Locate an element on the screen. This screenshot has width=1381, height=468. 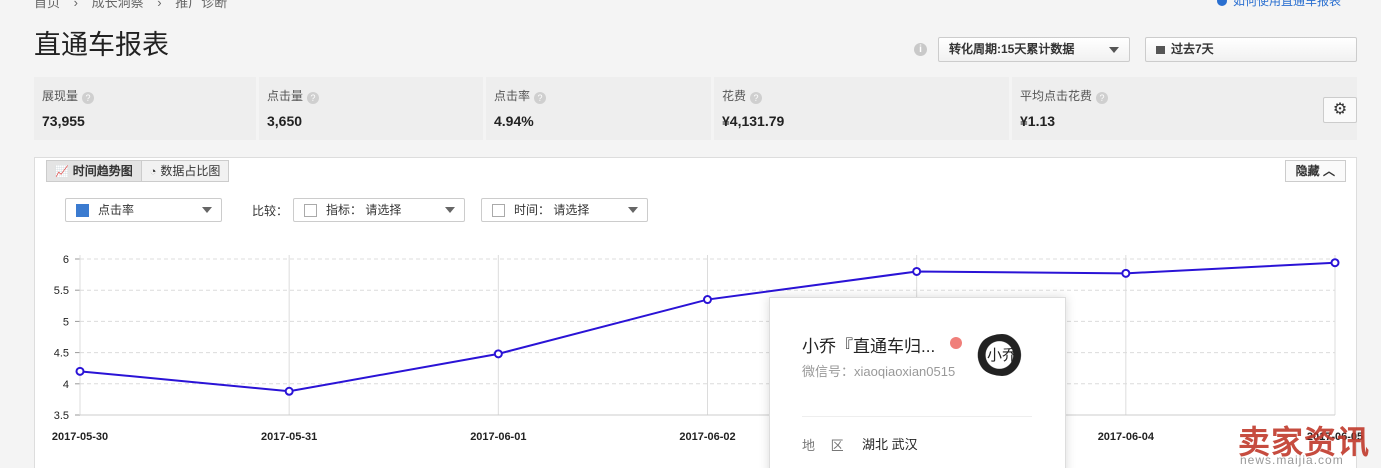
x-tick-label: 2017-05-30 is located at coordinates (80, 437).